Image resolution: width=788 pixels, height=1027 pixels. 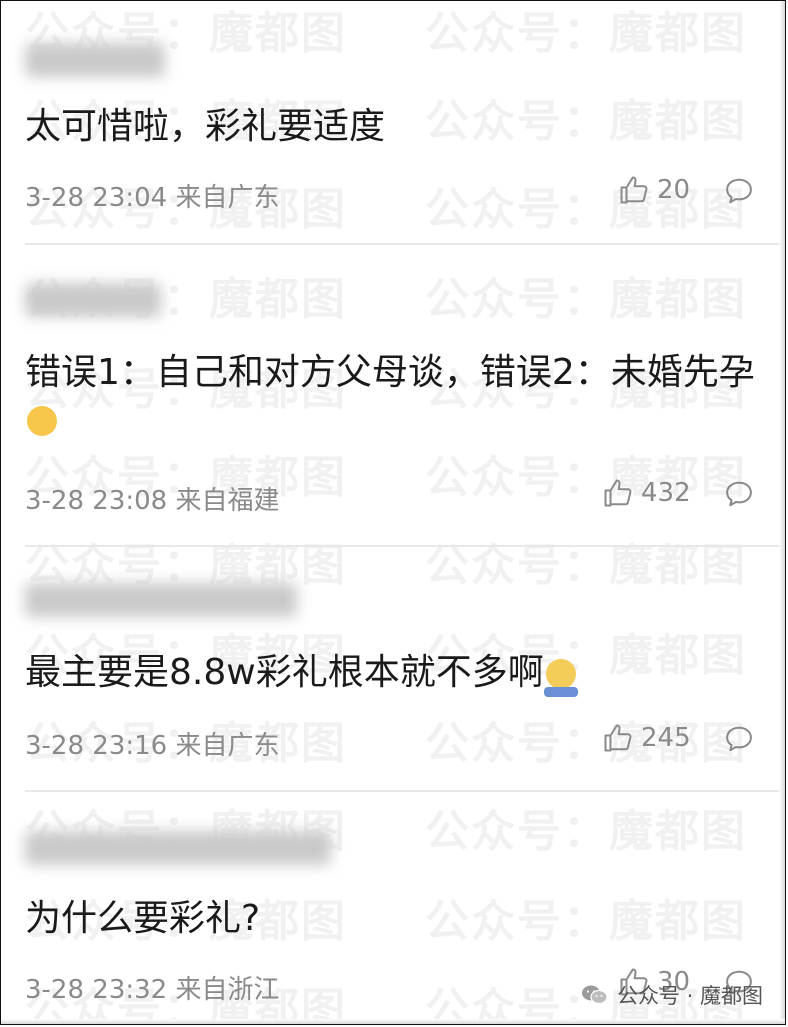 I want to click on comment-text: 为什么要彩礼?, so click(x=143, y=918).